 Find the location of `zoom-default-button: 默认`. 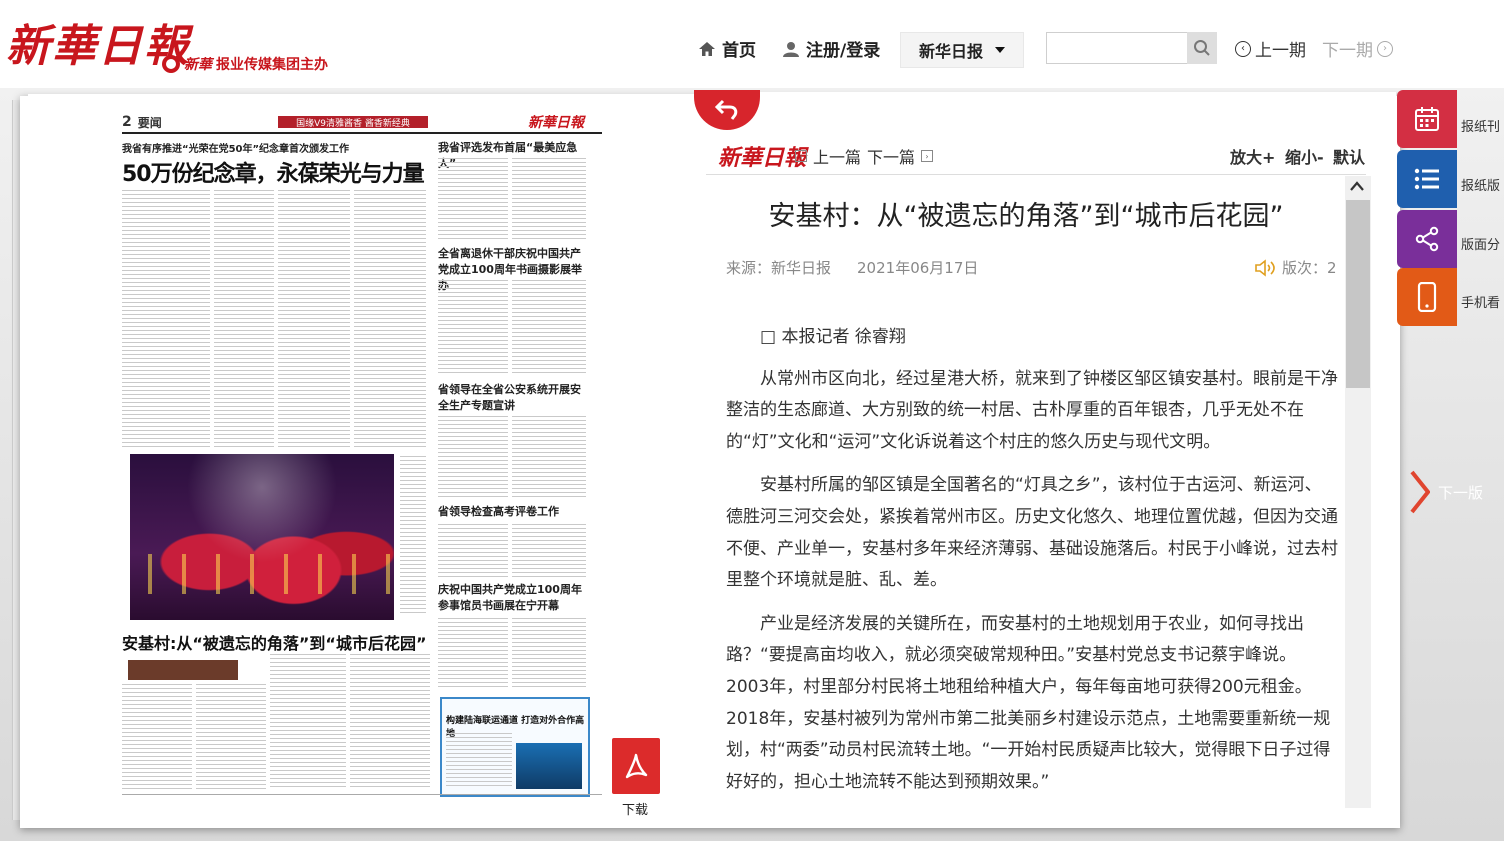

zoom-default-button: 默认 is located at coordinates (1349, 156).